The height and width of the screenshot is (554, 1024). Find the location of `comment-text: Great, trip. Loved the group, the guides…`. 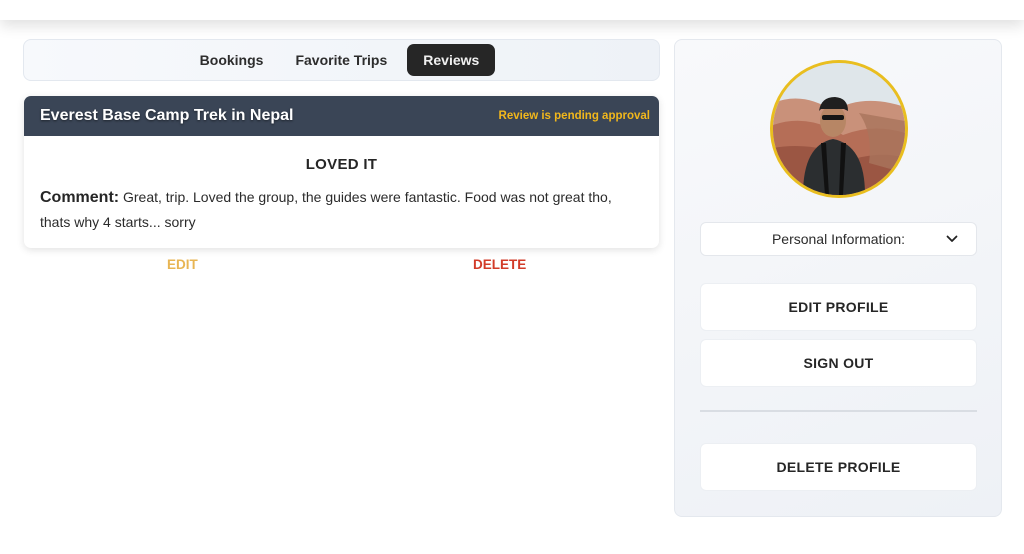

comment-text: Great, trip. Loved the group, the guides… is located at coordinates (326, 209).